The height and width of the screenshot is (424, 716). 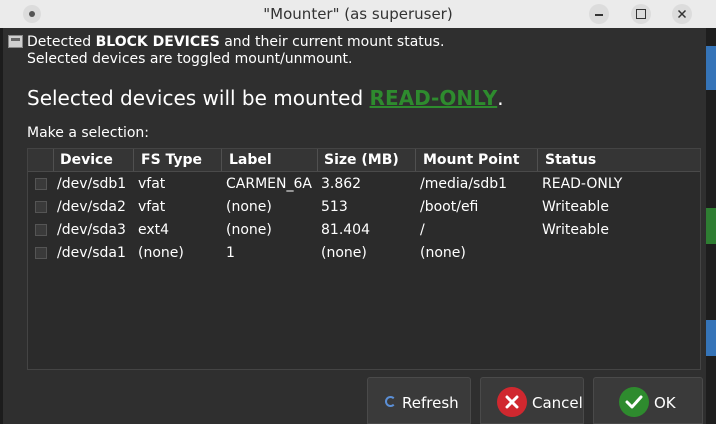 What do you see at coordinates (433, 98) in the screenshot?
I see `read-only-mode-label: READ-ONLY` at bounding box center [433, 98].